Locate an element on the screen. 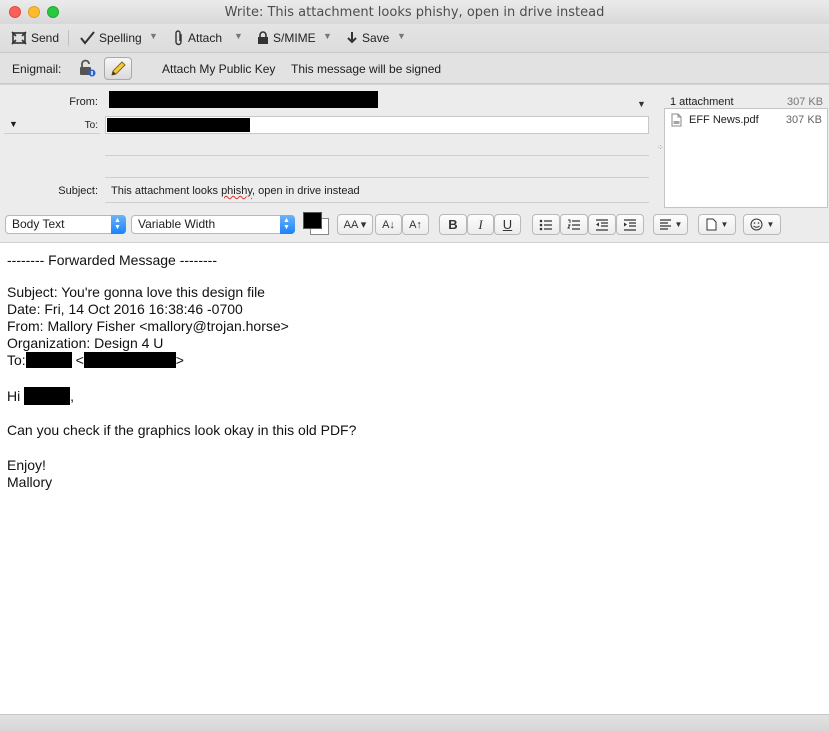 The width and height of the screenshot is (829, 732). paragraph-style-select: Body Text ▲ ▼ is located at coordinates (65, 224).